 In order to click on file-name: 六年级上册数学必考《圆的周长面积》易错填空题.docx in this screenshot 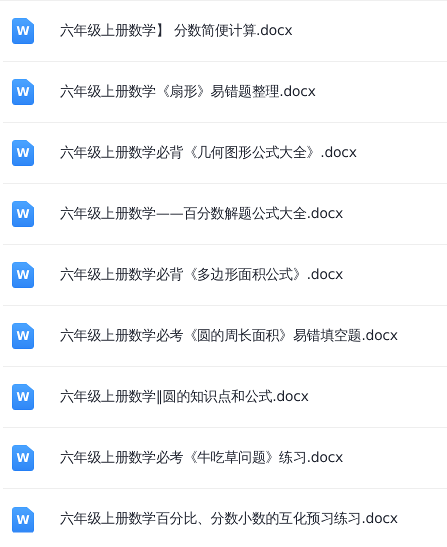, I will do `click(229, 336)`.